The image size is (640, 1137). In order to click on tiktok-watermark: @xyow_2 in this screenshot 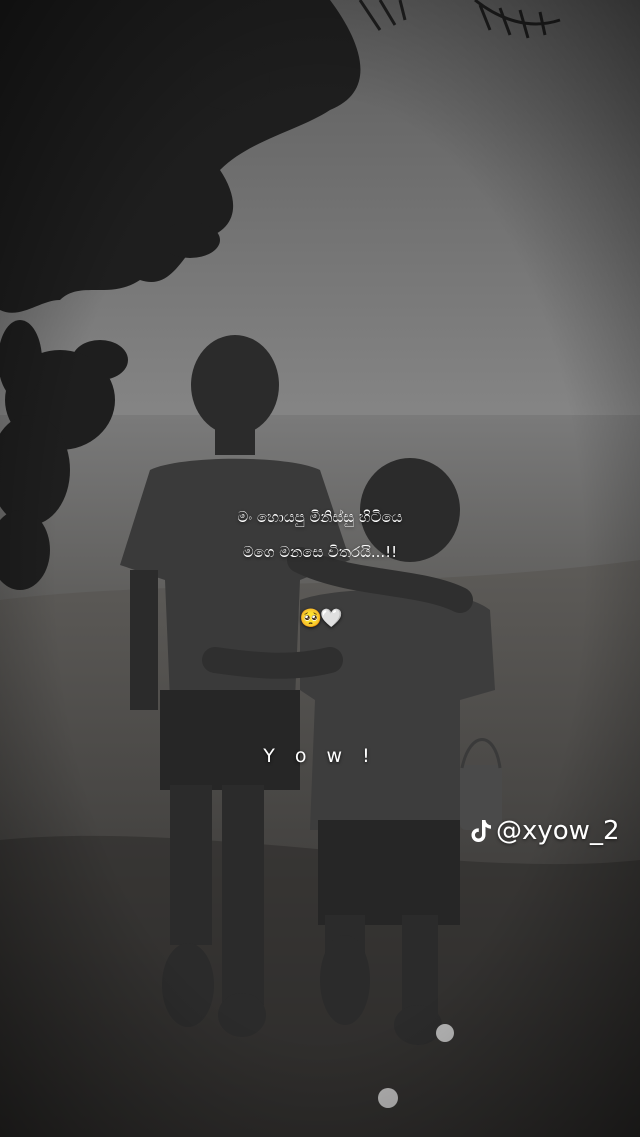, I will do `click(545, 831)`.